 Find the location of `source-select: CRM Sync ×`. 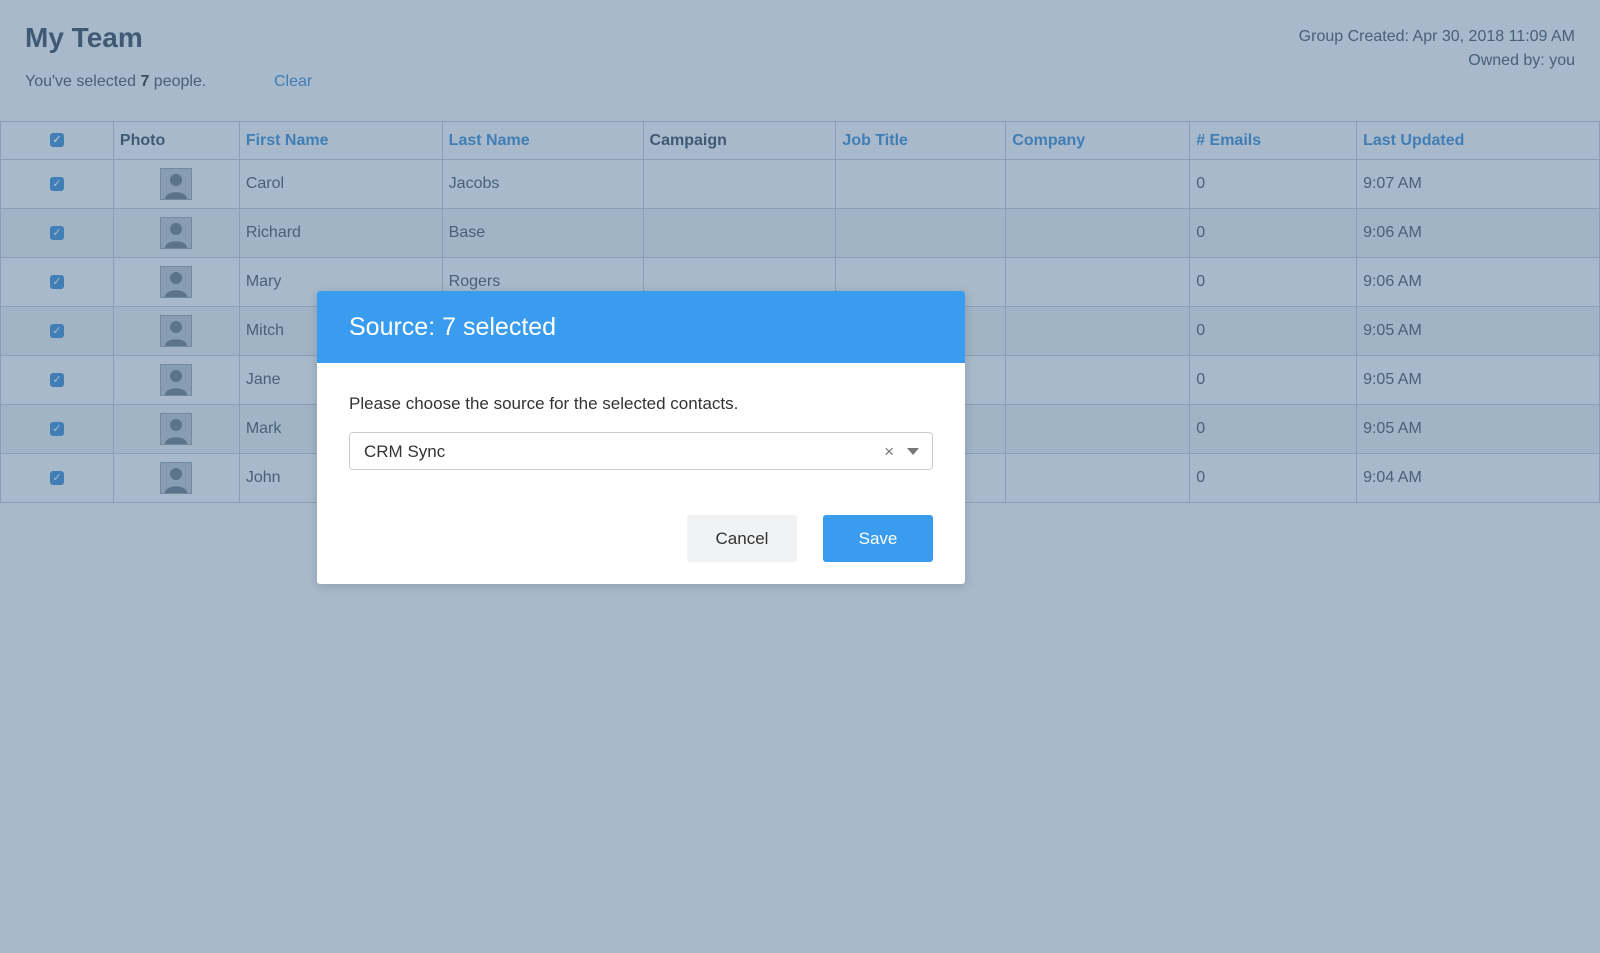

source-select: CRM Sync × is located at coordinates (641, 451).